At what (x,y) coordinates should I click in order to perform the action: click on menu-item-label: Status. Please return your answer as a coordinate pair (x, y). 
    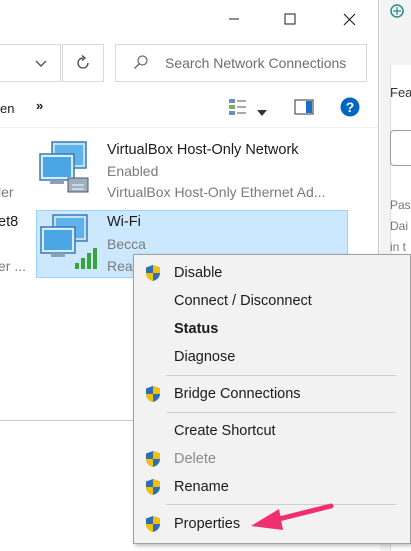
    Looking at the image, I should click on (196, 329).